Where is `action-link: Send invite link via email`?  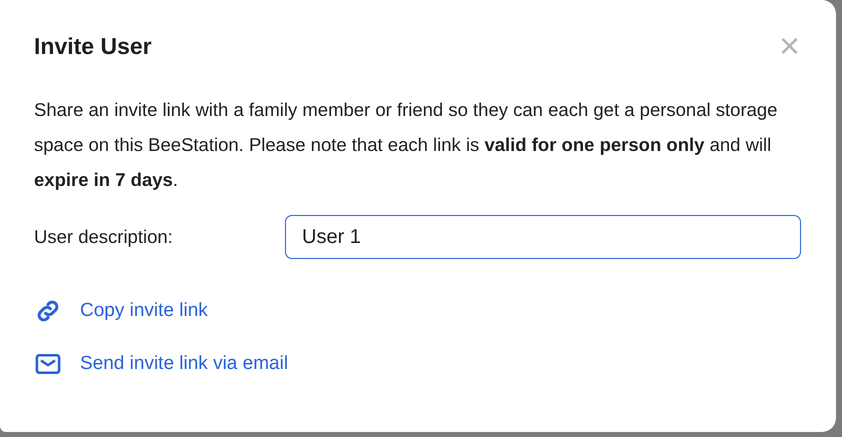 action-link: Send invite link via email is located at coordinates (184, 364).